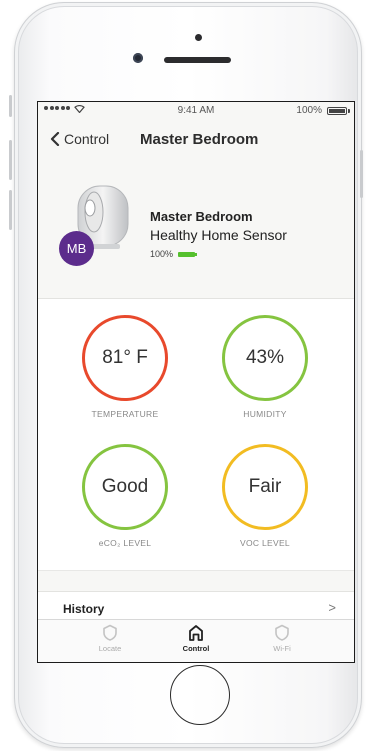 Image resolution: width=369 pixels, height=751 pixels. What do you see at coordinates (265, 487) in the screenshot?
I see `voc-ring: Fair` at bounding box center [265, 487].